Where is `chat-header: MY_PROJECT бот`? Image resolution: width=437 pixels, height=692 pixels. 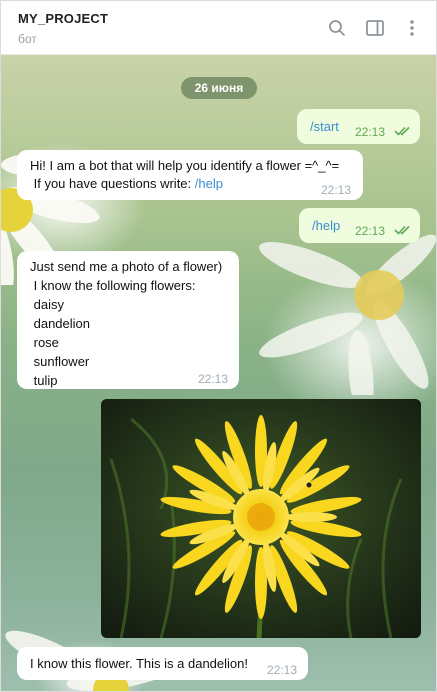 chat-header: MY_PROJECT бот is located at coordinates (218, 28).